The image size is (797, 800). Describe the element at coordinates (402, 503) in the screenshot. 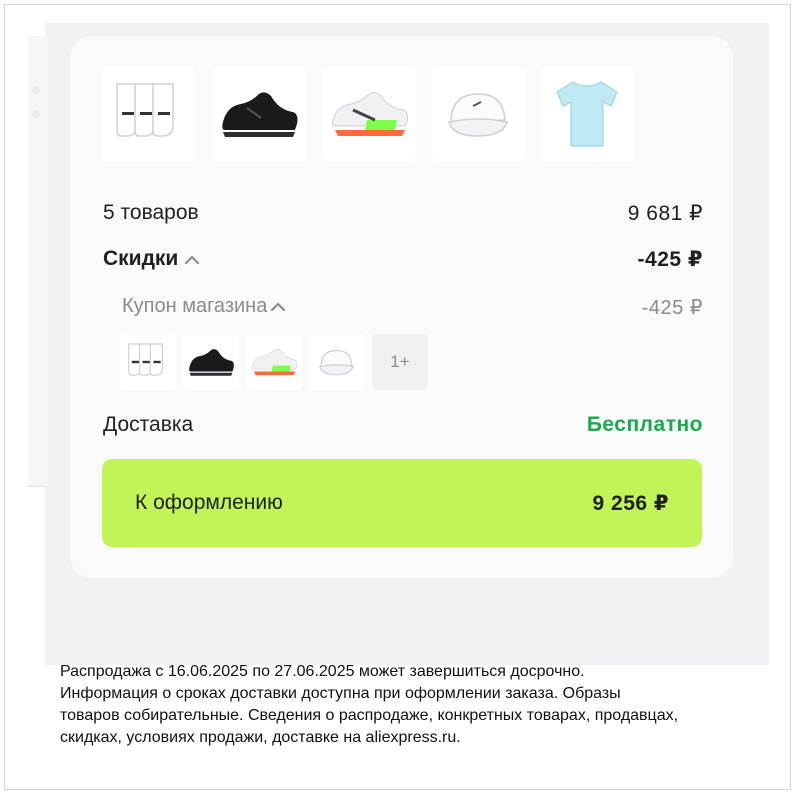

I see `checkout-button: К оформлению 9 256 ₽` at that location.